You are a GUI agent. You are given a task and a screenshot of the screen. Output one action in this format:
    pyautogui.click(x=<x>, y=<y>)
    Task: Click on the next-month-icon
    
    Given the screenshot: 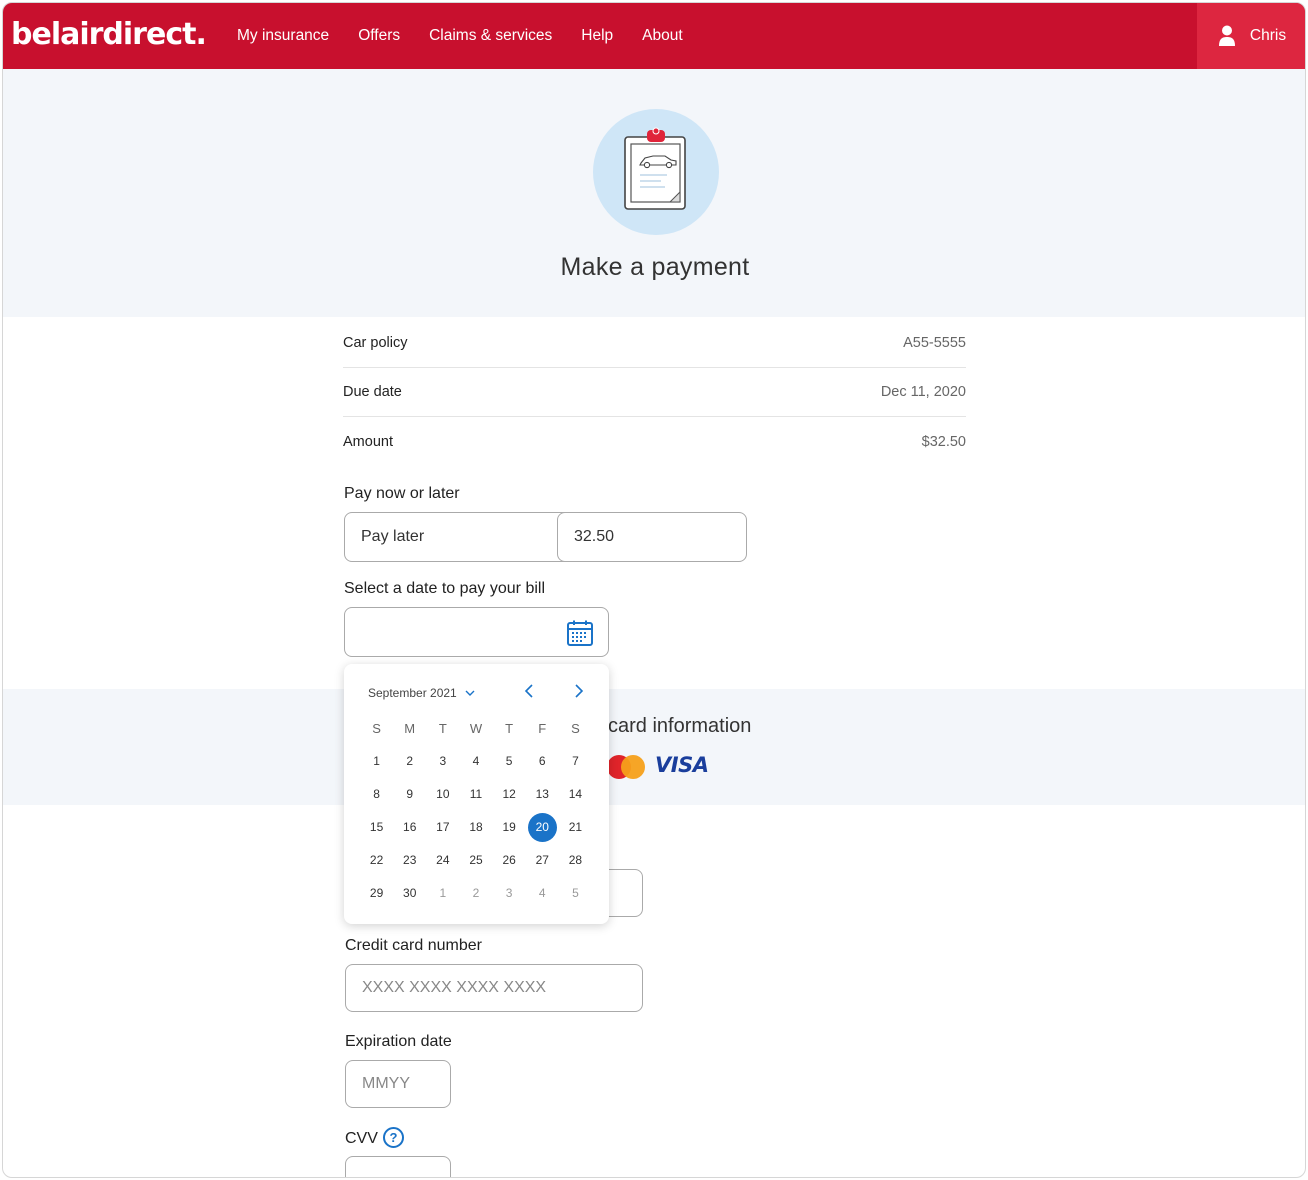 What is the action you would take?
    pyautogui.click(x=579, y=691)
    